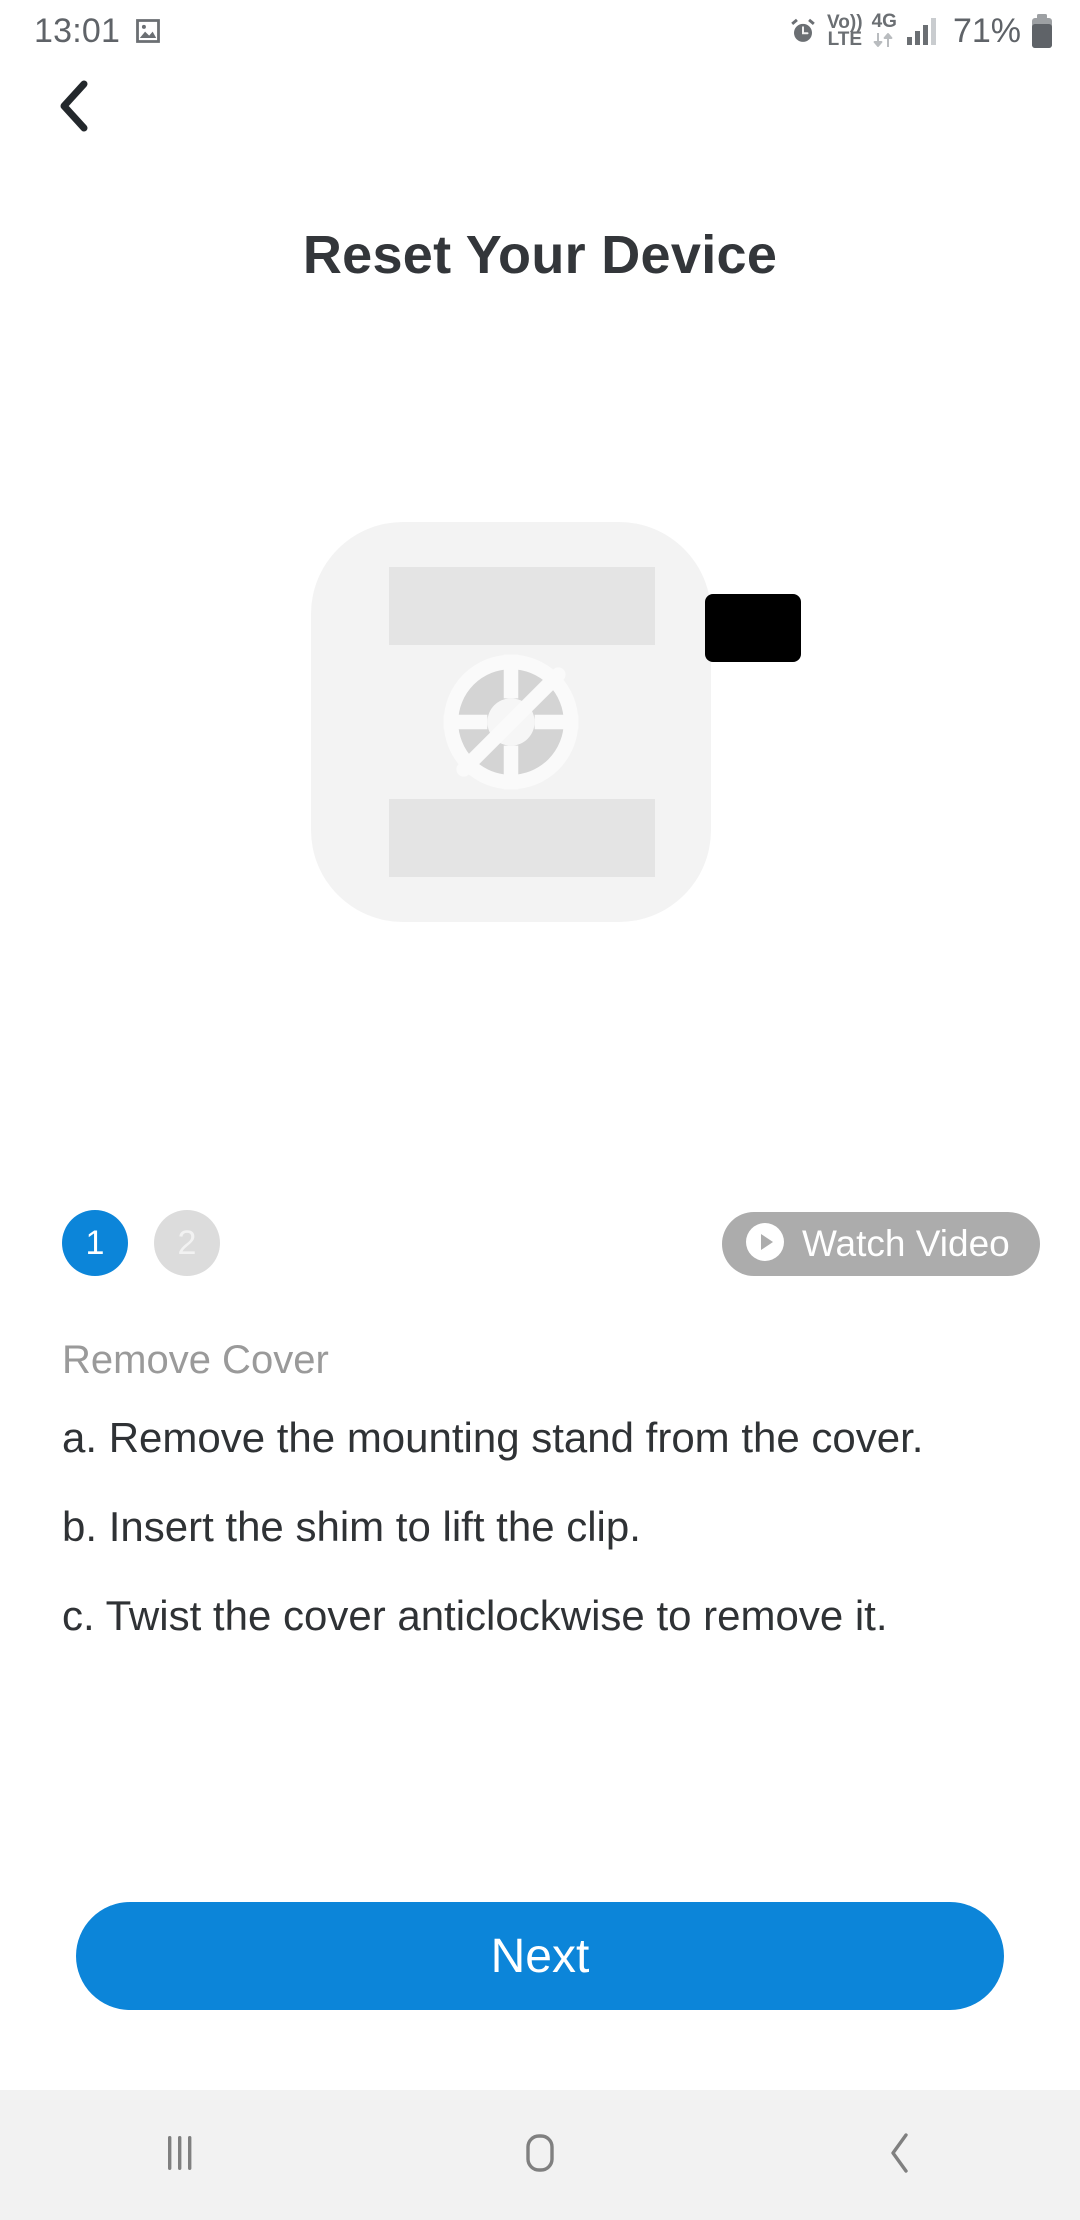  I want to click on instruction-subtitle: Remove Cover, so click(195, 1360).